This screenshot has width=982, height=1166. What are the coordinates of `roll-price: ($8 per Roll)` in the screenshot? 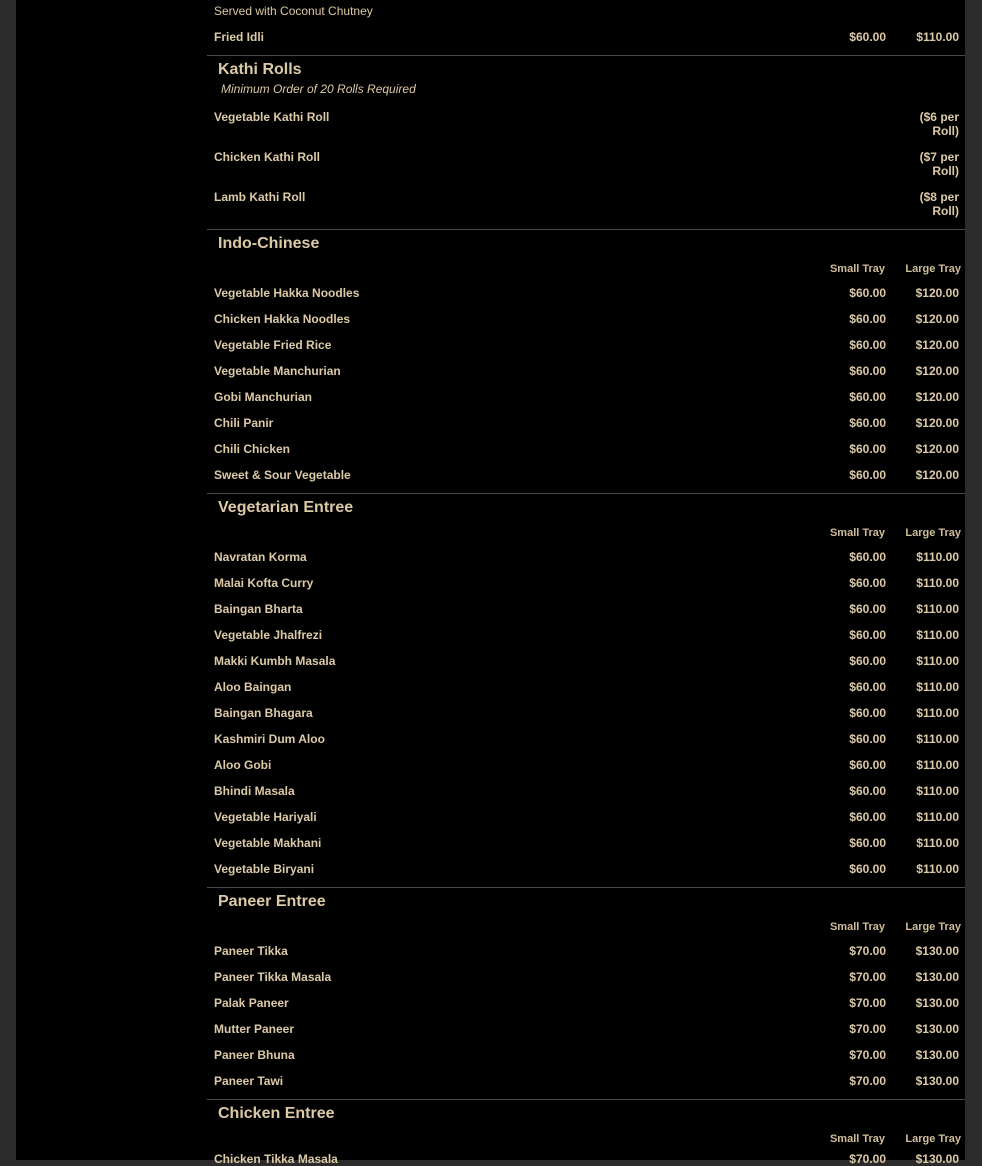 It's located at (939, 204).